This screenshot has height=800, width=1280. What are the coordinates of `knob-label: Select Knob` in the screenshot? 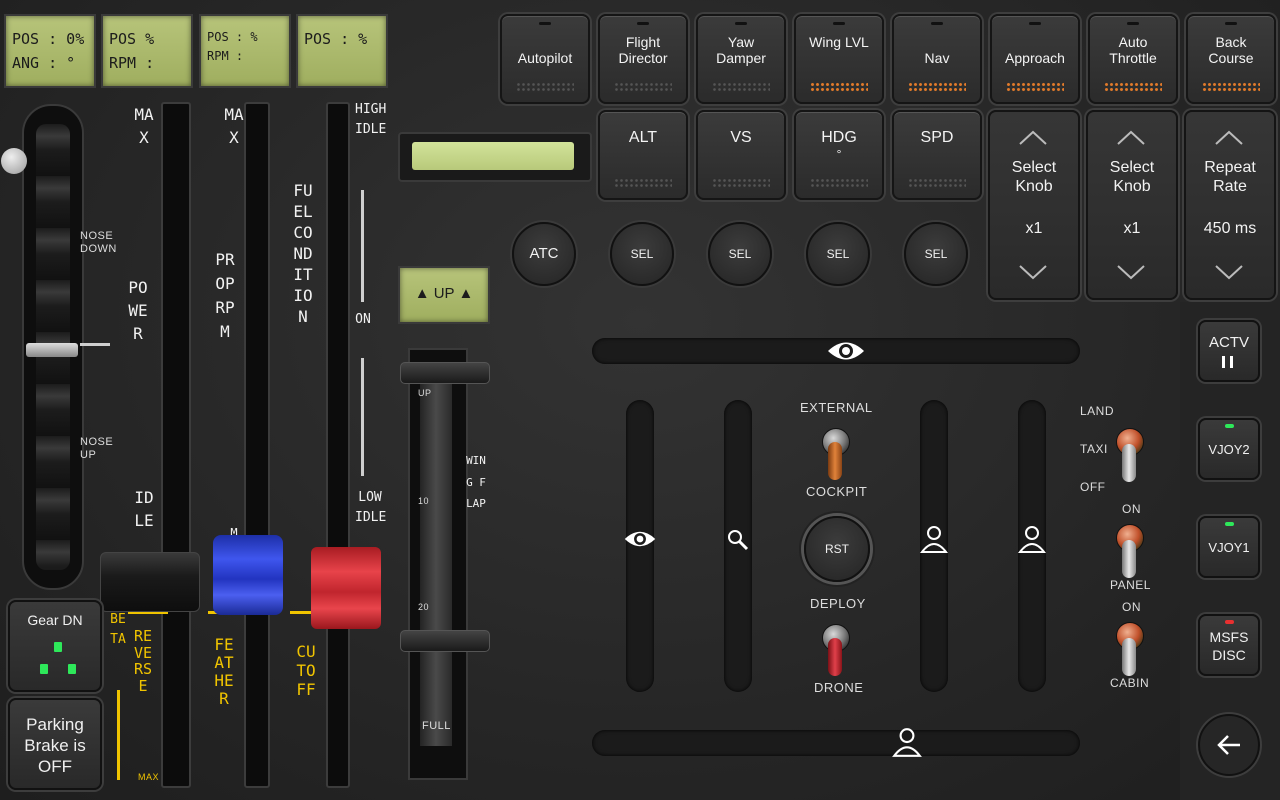 It's located at (1132, 177).